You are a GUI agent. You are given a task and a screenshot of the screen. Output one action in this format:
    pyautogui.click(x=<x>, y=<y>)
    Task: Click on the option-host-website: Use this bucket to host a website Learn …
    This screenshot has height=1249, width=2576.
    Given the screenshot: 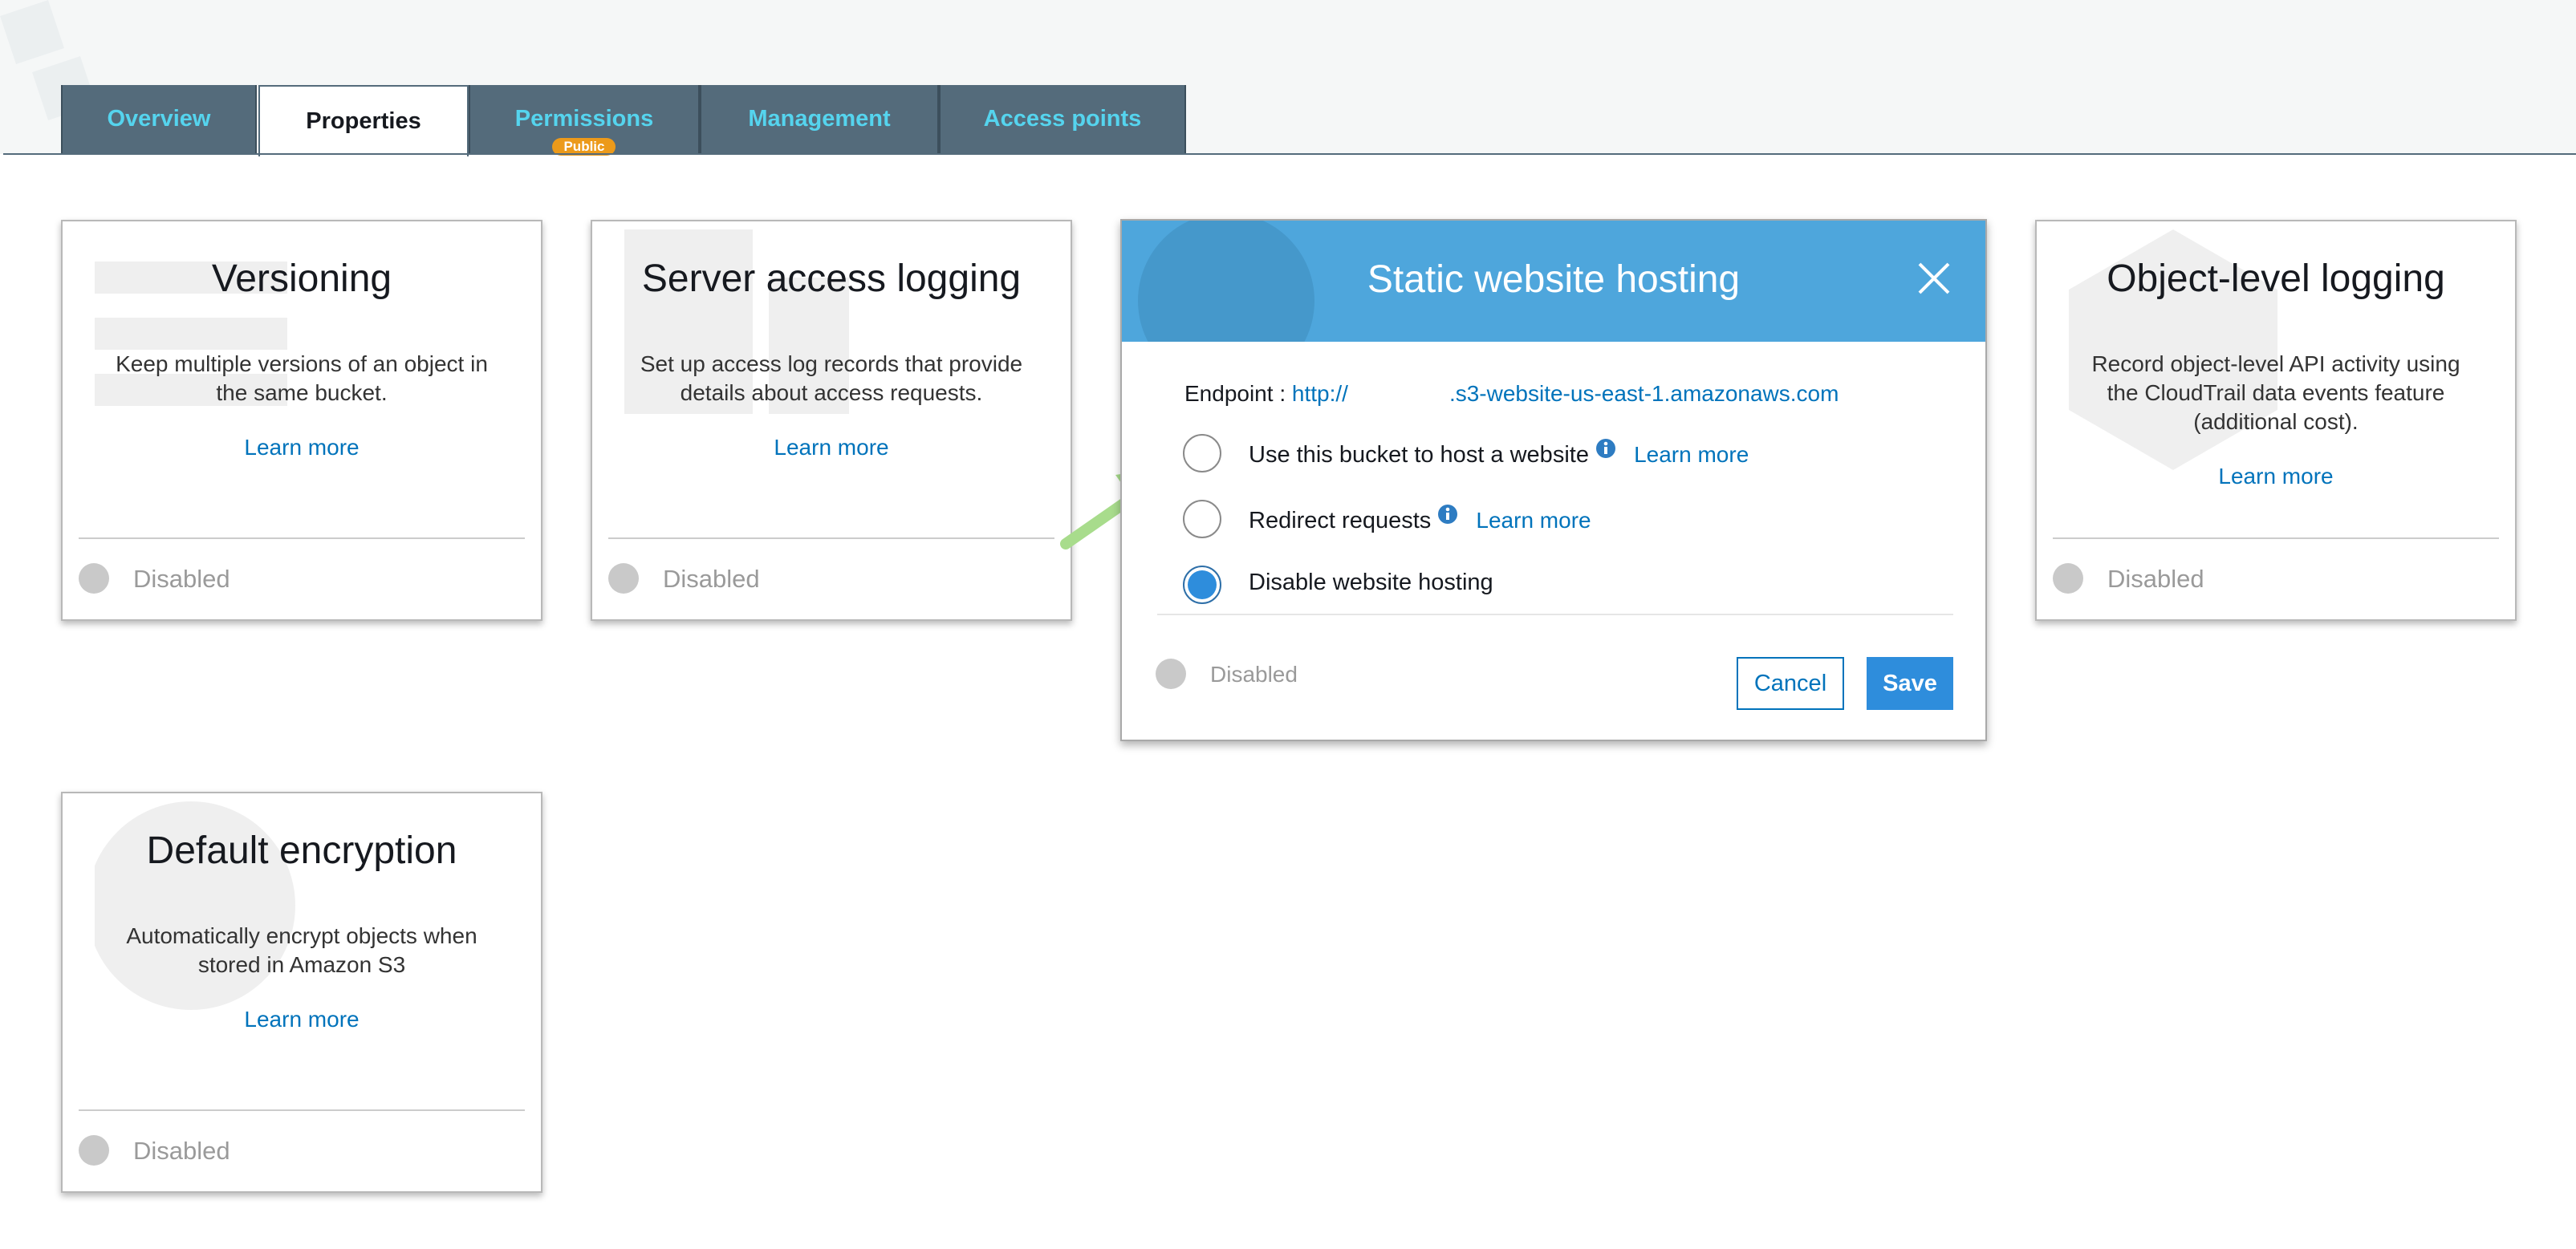 What is the action you would take?
    pyautogui.click(x=1499, y=453)
    